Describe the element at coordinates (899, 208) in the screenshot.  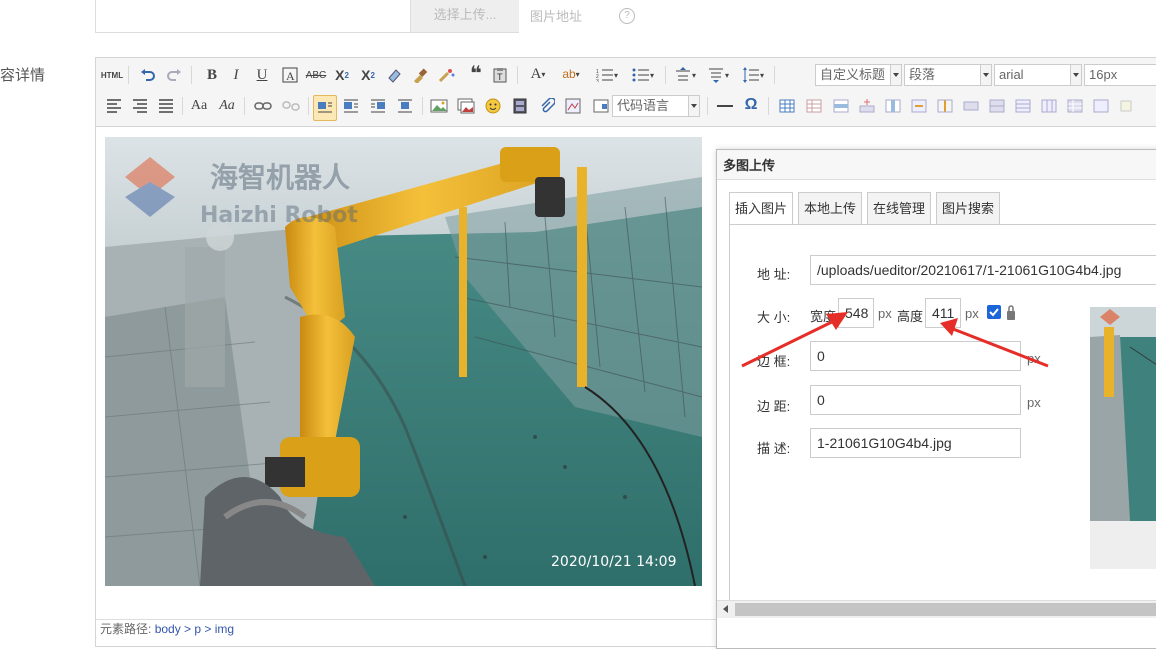
I see `tab-online-manage: 在线管理` at that location.